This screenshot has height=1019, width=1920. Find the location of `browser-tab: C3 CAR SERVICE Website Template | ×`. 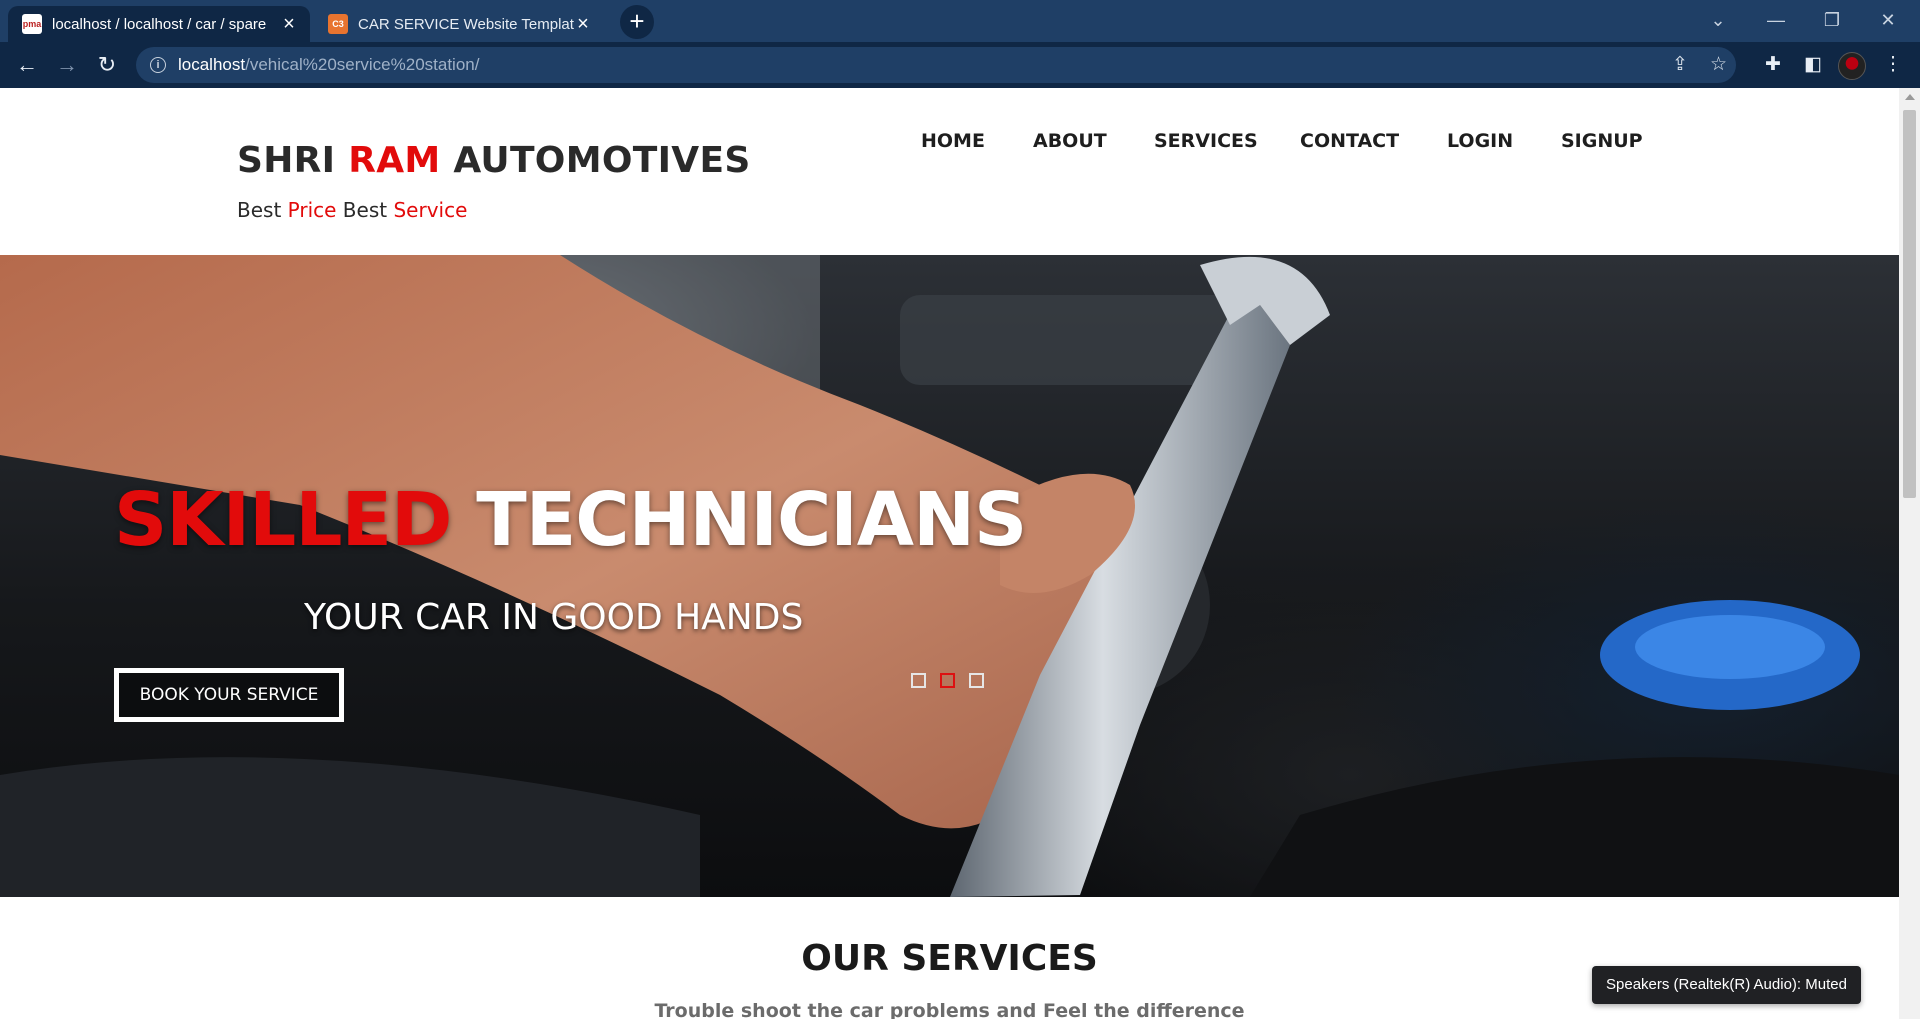

browser-tab: C3 CAR SERVICE Website Template | × is located at coordinates (459, 24).